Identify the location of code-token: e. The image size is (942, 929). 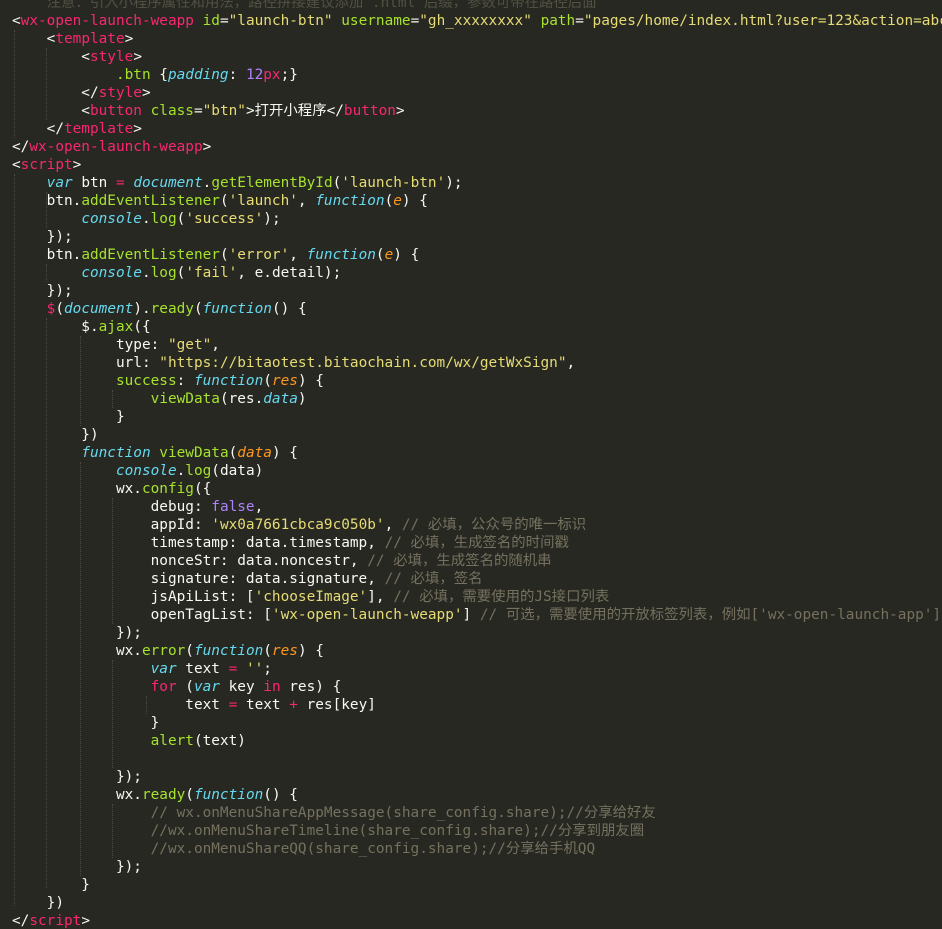
(389, 255).